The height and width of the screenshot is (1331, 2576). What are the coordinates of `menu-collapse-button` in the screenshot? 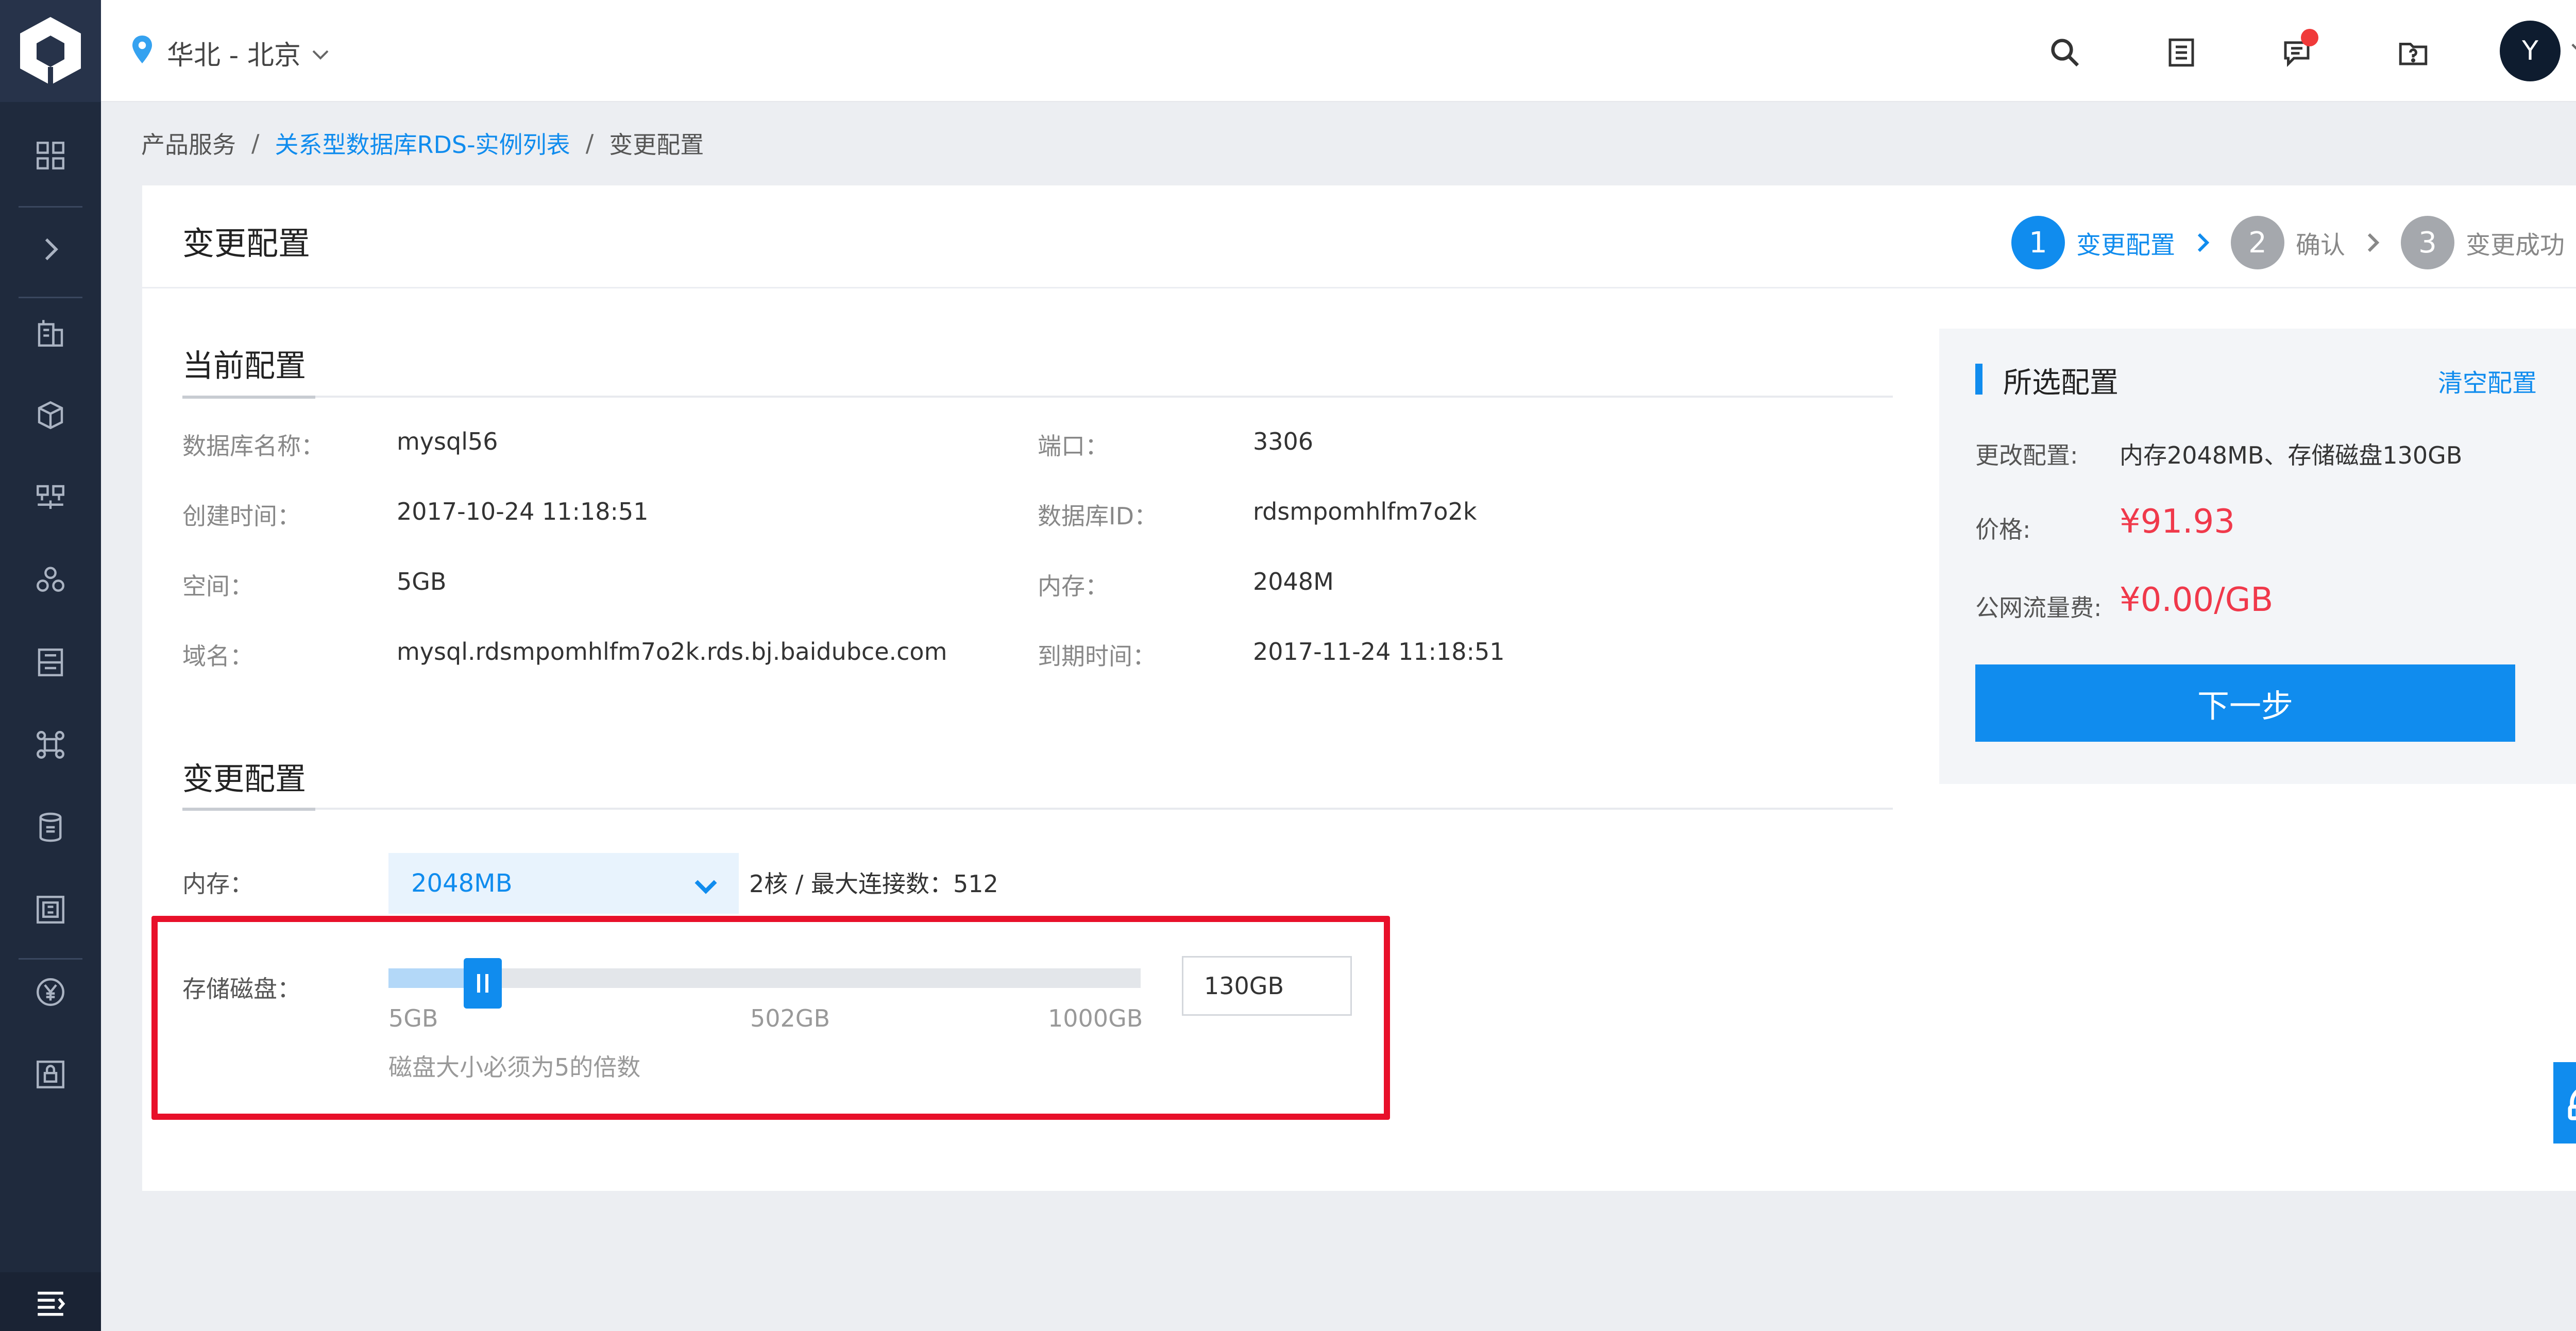 It's located at (51, 1301).